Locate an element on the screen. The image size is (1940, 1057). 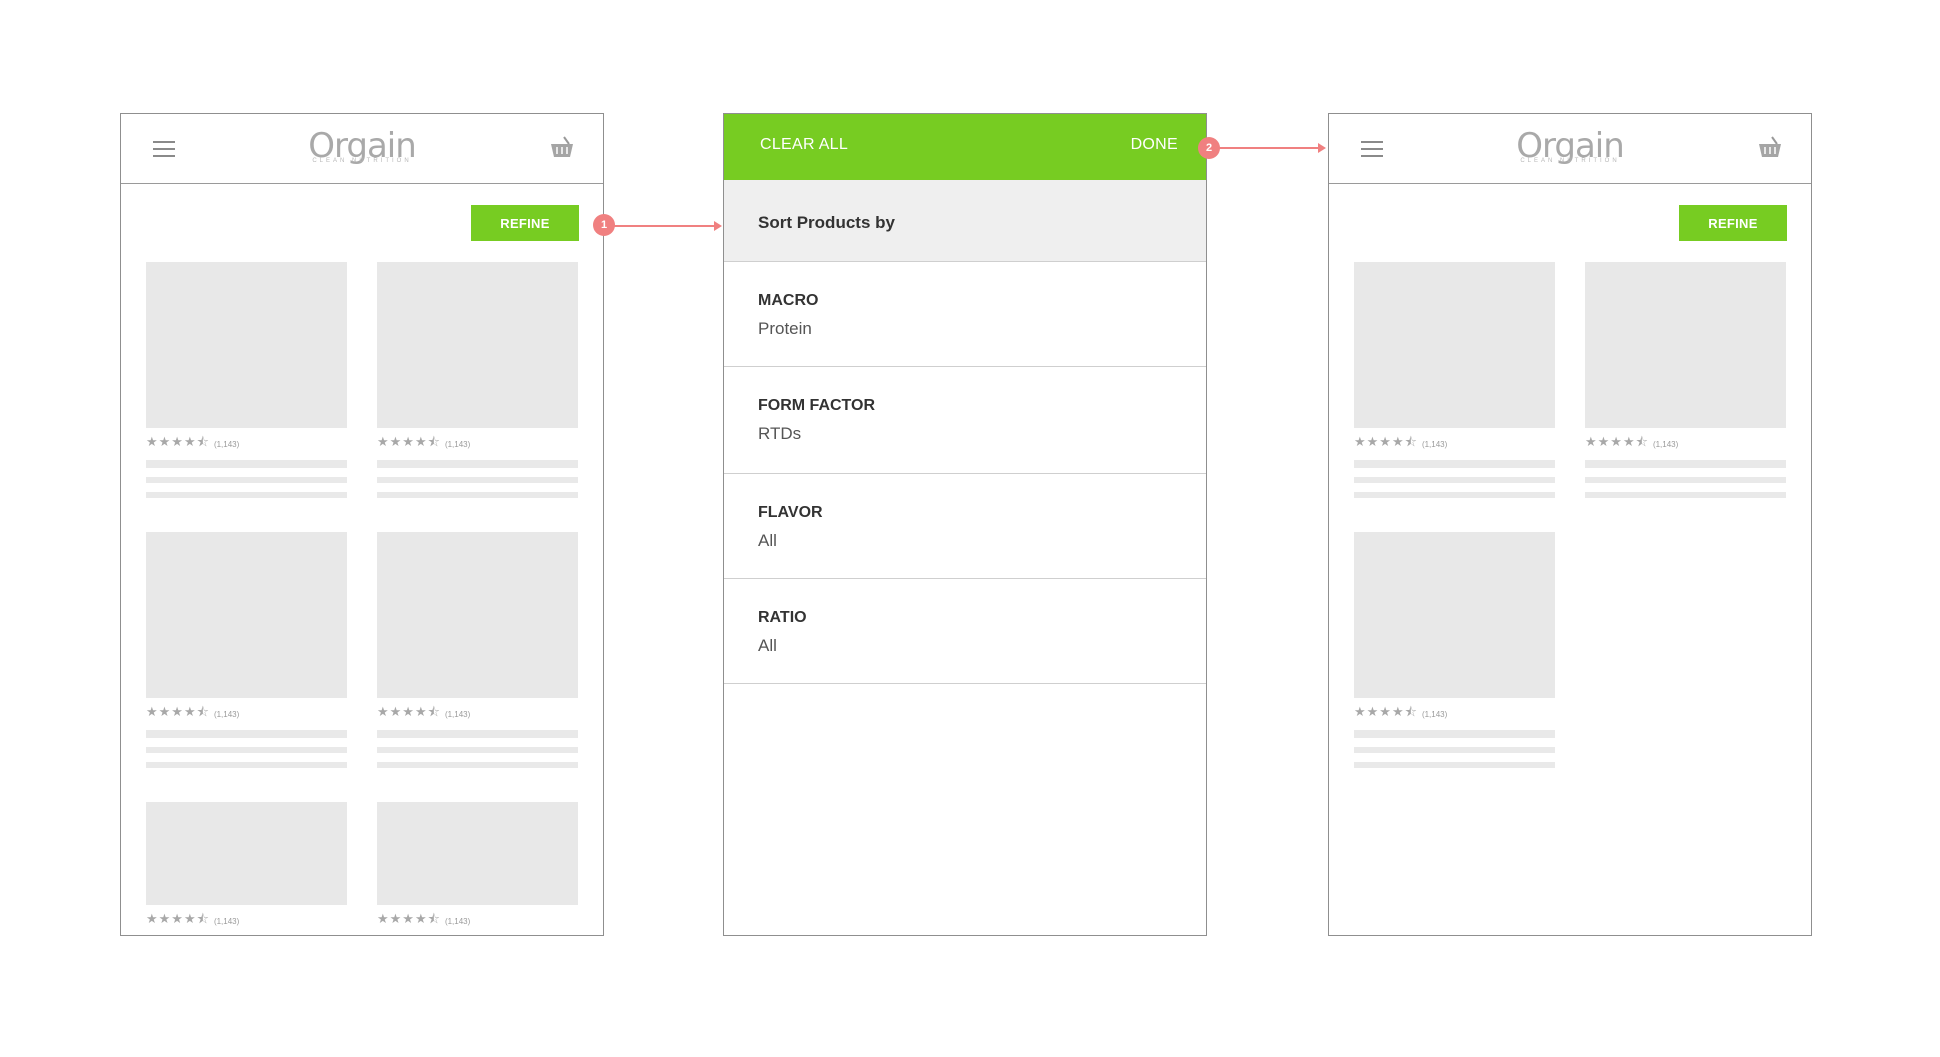
filter-title: FLAVOR is located at coordinates (790, 512).